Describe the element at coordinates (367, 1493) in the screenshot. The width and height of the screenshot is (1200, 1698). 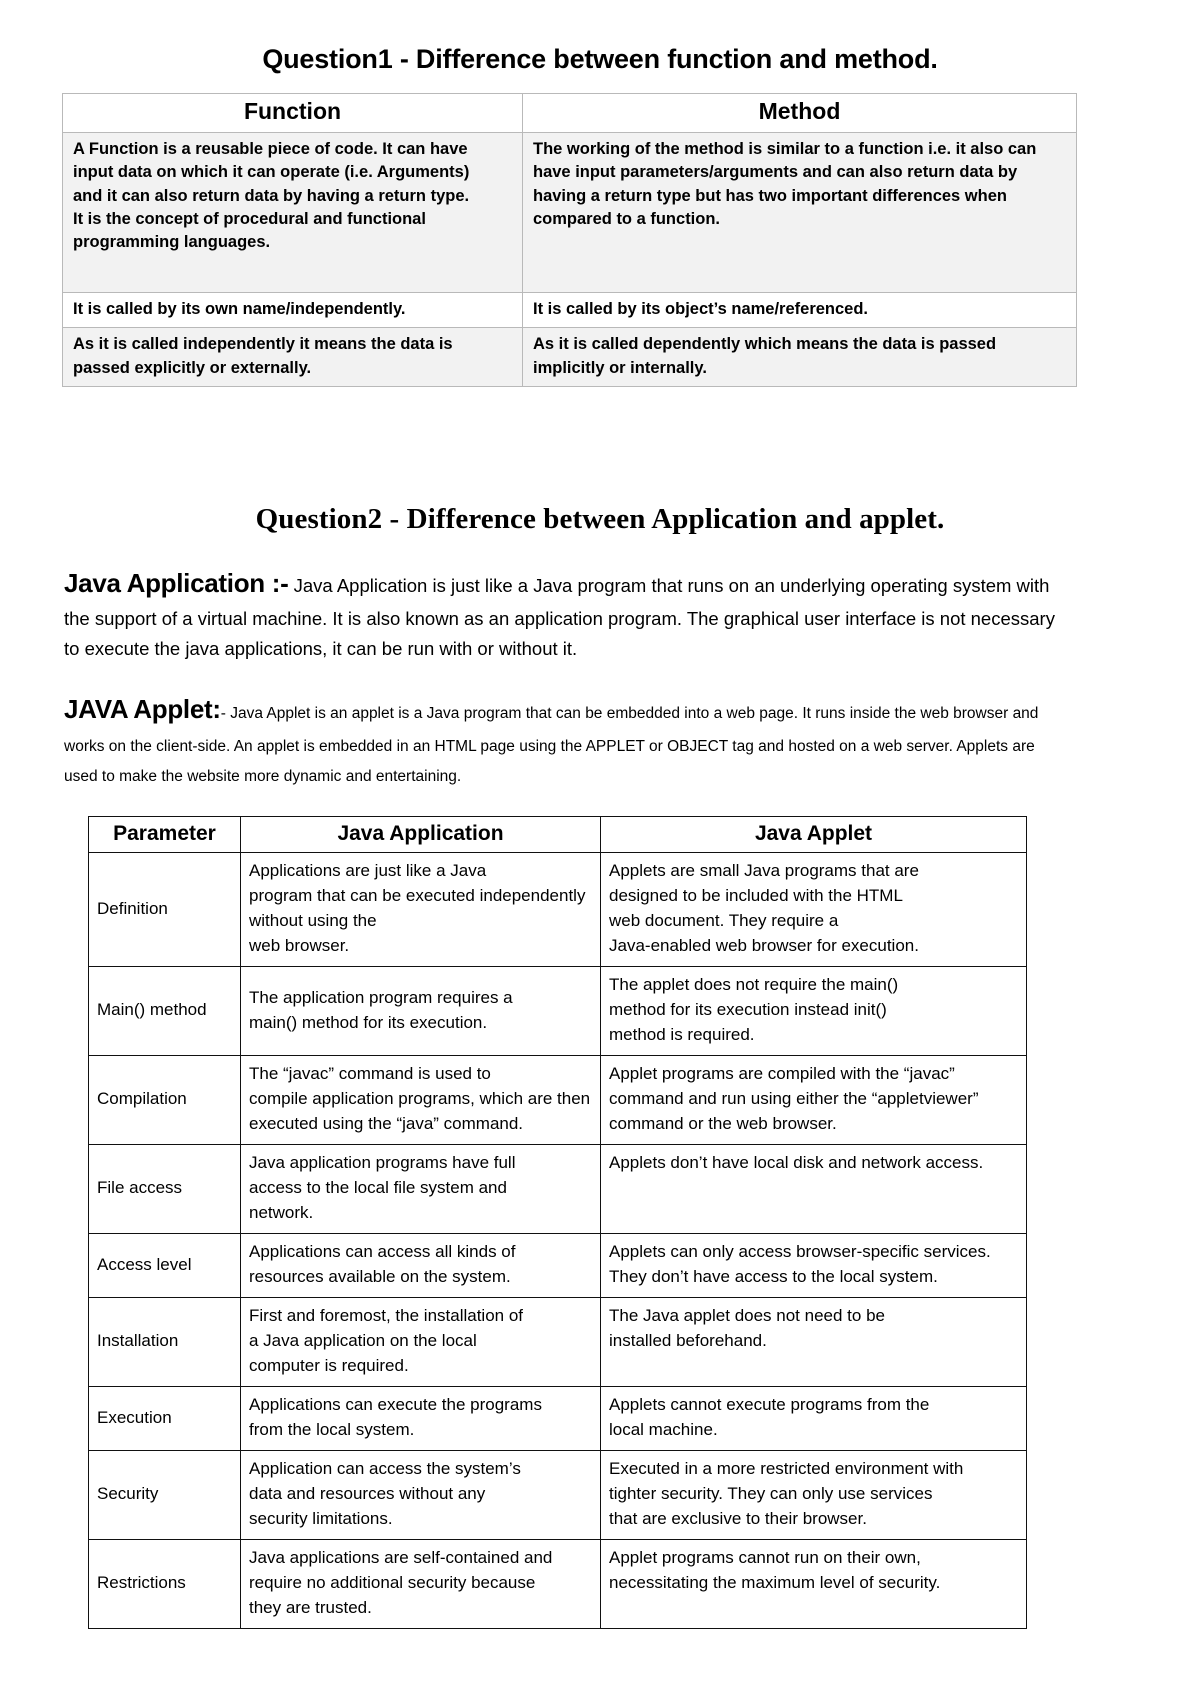
I see `text-line: data and resources without any` at that location.